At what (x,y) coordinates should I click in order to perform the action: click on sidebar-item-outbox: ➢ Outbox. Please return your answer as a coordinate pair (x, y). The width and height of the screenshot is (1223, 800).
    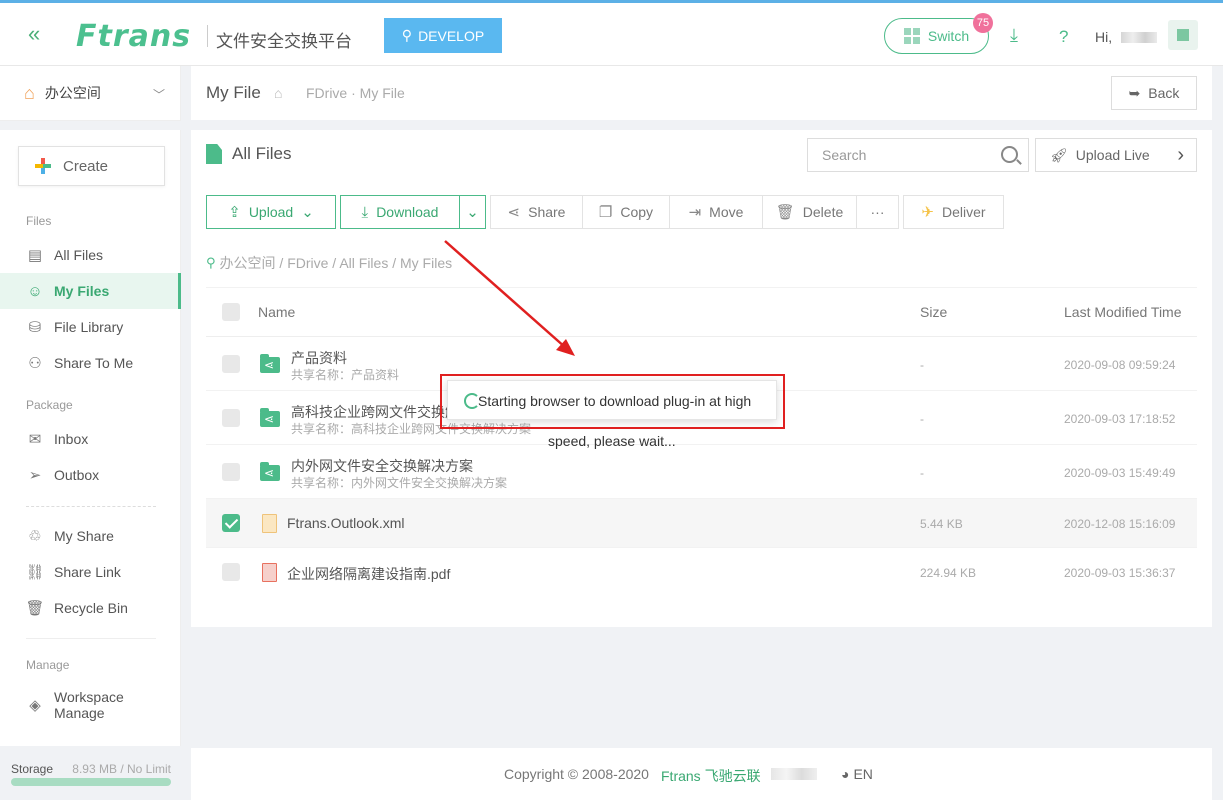
    Looking at the image, I should click on (90, 475).